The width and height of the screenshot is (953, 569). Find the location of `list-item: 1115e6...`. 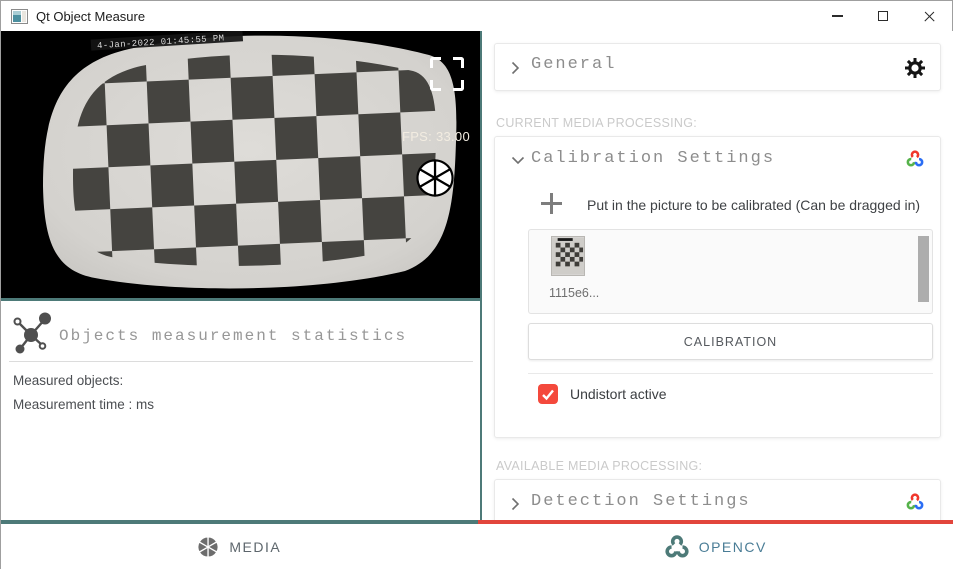

list-item: 1115e6... is located at coordinates (609, 272).